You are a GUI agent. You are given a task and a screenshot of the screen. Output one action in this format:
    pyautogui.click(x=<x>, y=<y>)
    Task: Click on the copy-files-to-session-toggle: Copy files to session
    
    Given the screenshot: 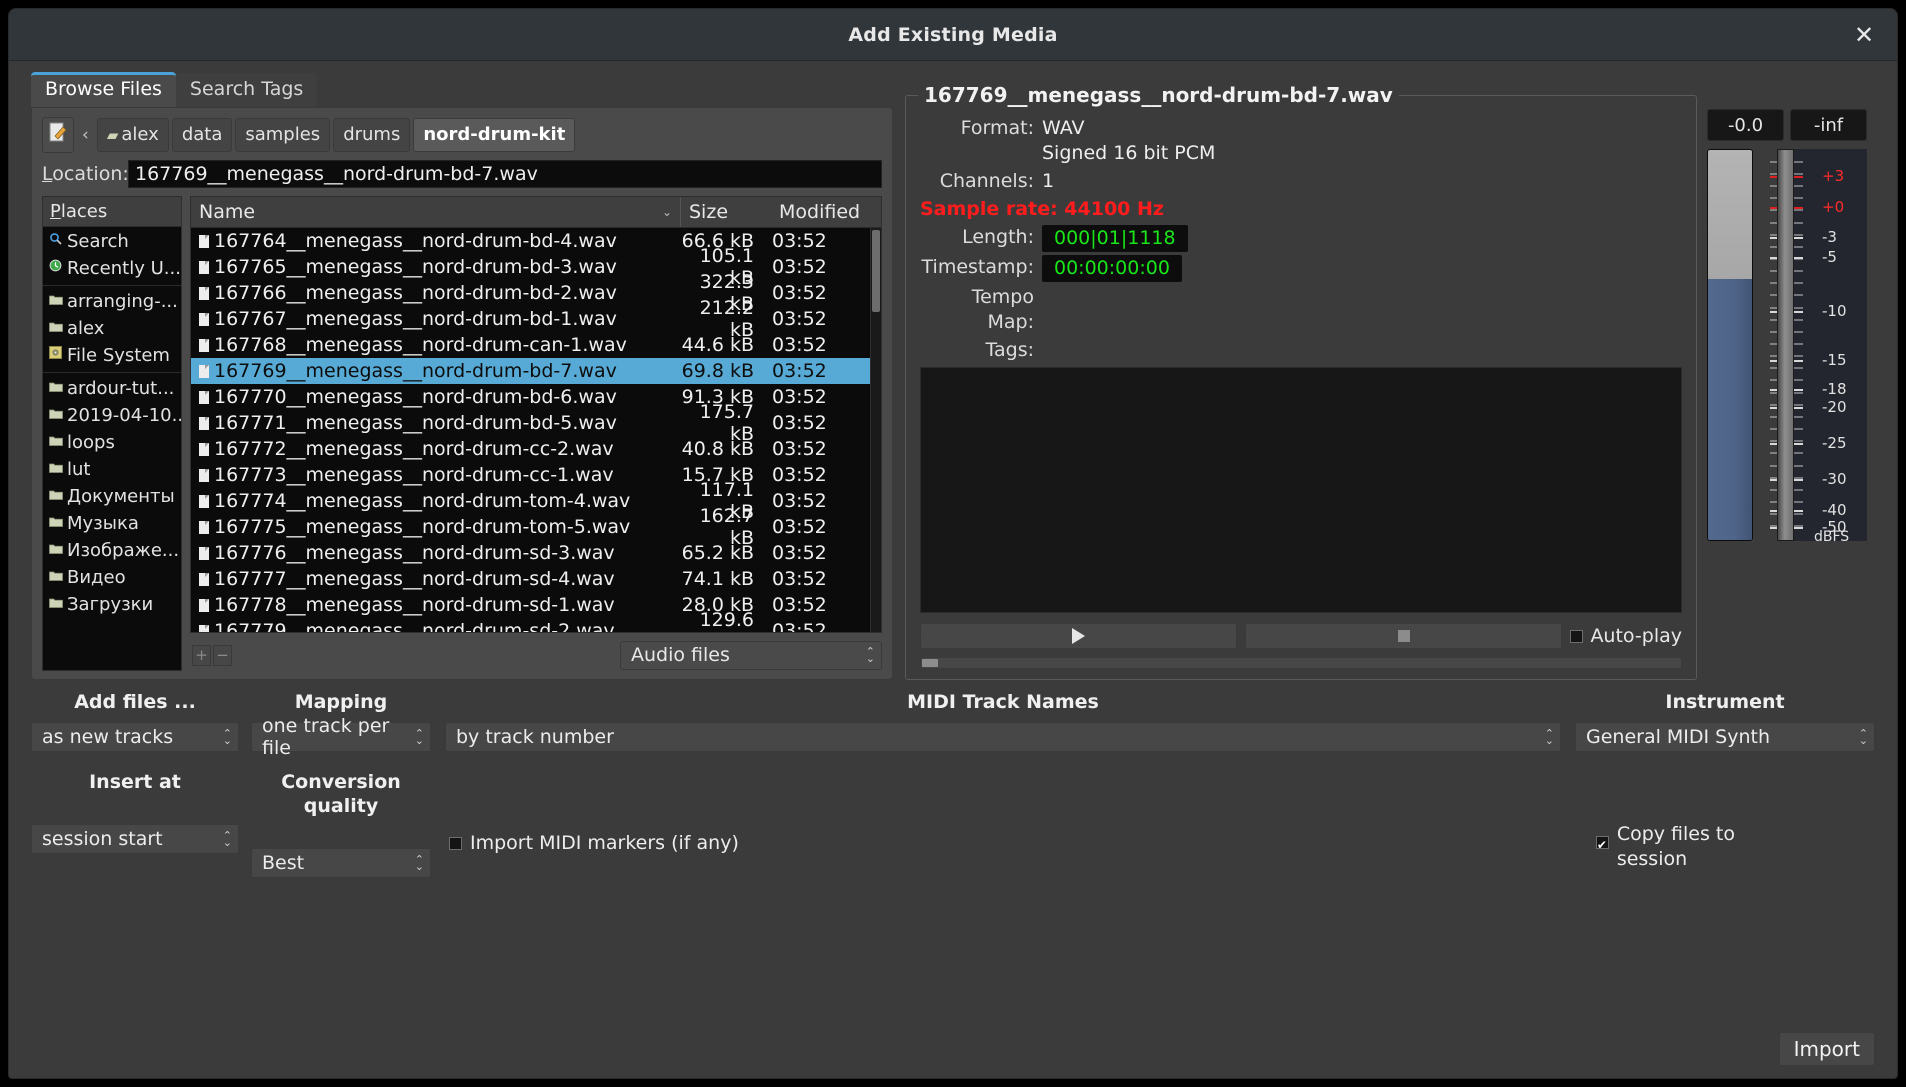 What is the action you would take?
    pyautogui.click(x=1665, y=847)
    